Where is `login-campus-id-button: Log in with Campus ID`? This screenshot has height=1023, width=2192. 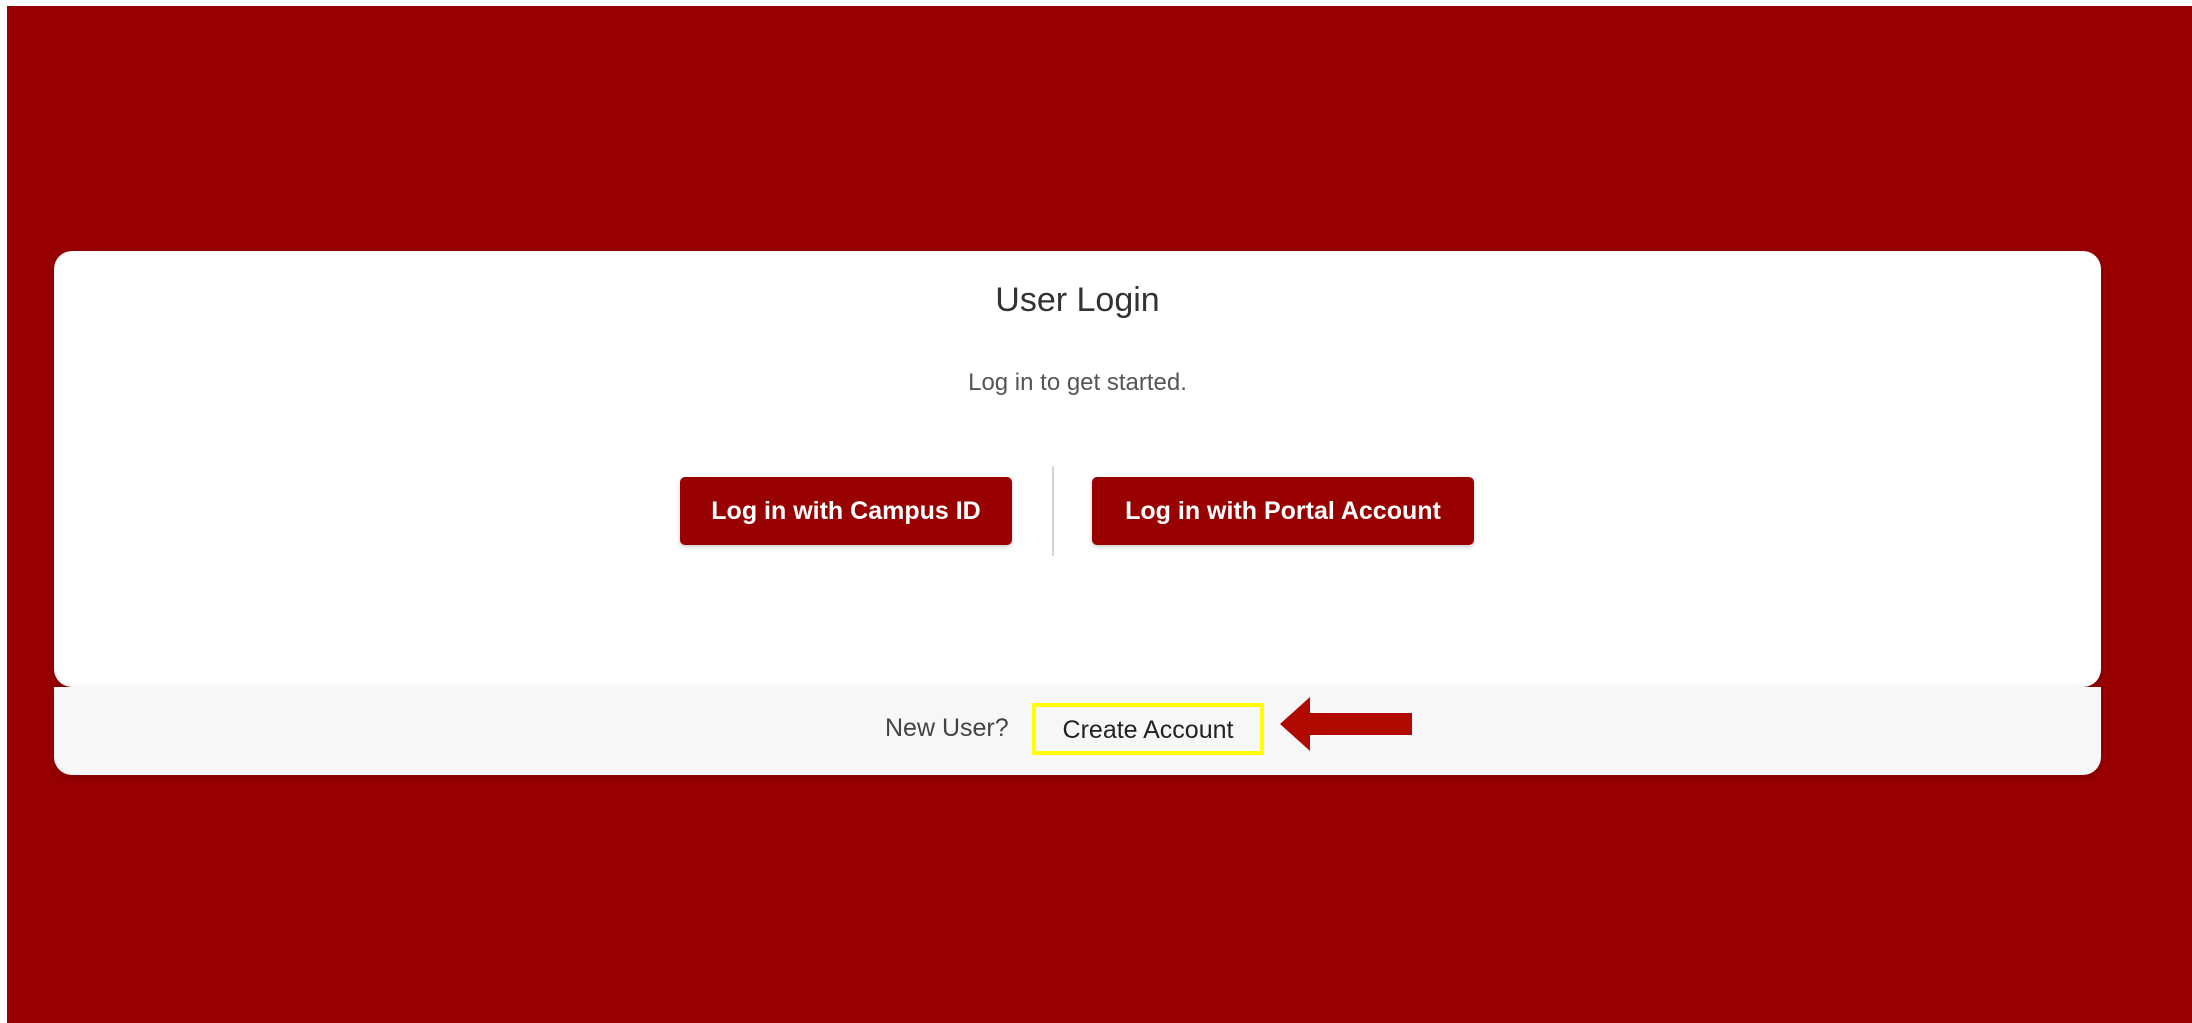
login-campus-id-button: Log in with Campus ID is located at coordinates (846, 511).